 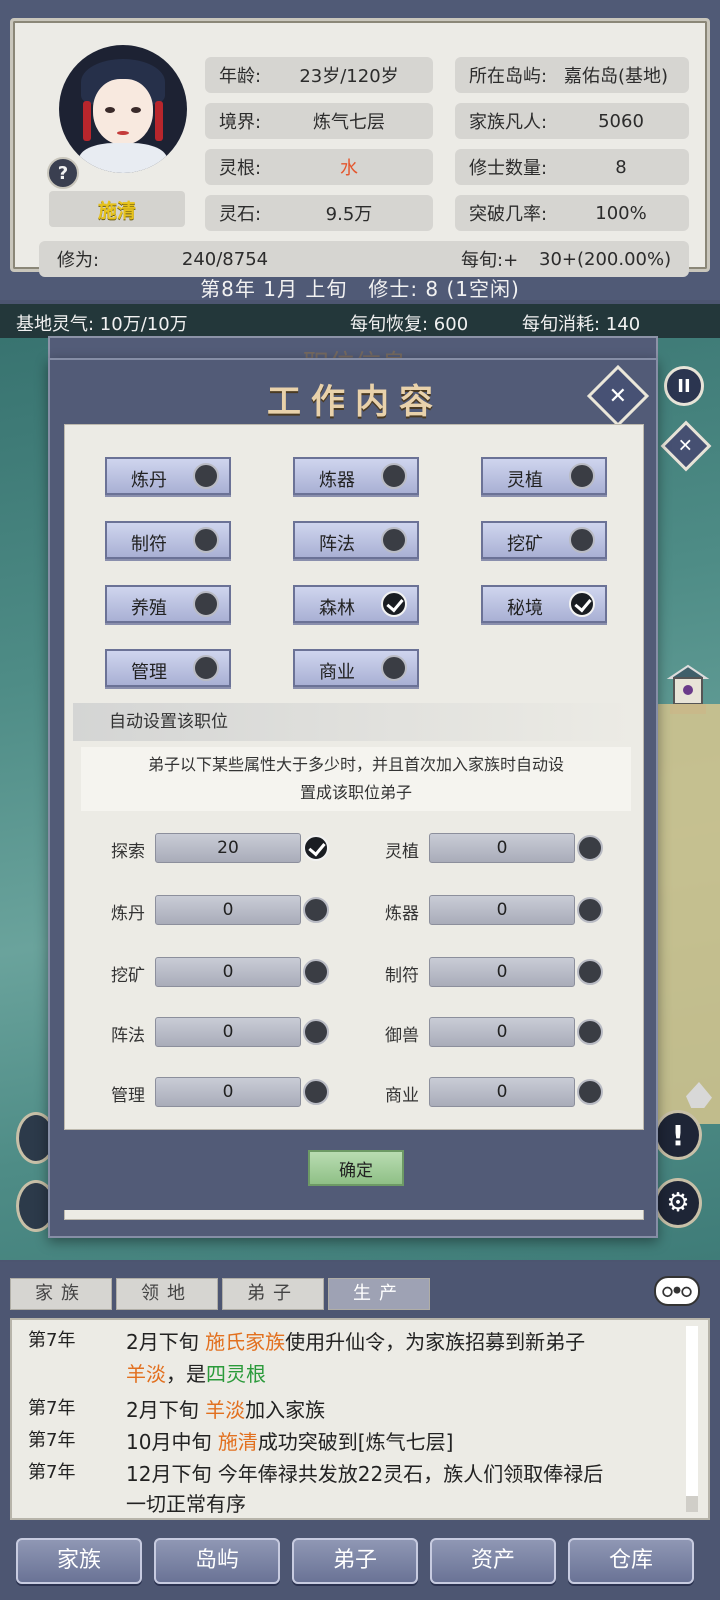 I want to click on job-toggle-breeding: 养殖, so click(x=168, y=604).